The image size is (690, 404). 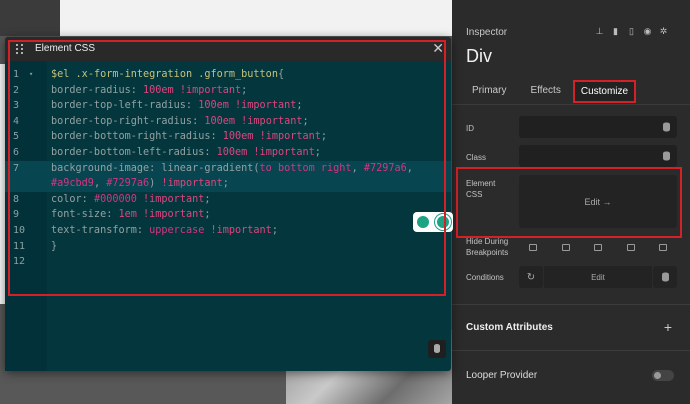 I want to click on breakpoint-xs-icon, so click(x=533, y=247).